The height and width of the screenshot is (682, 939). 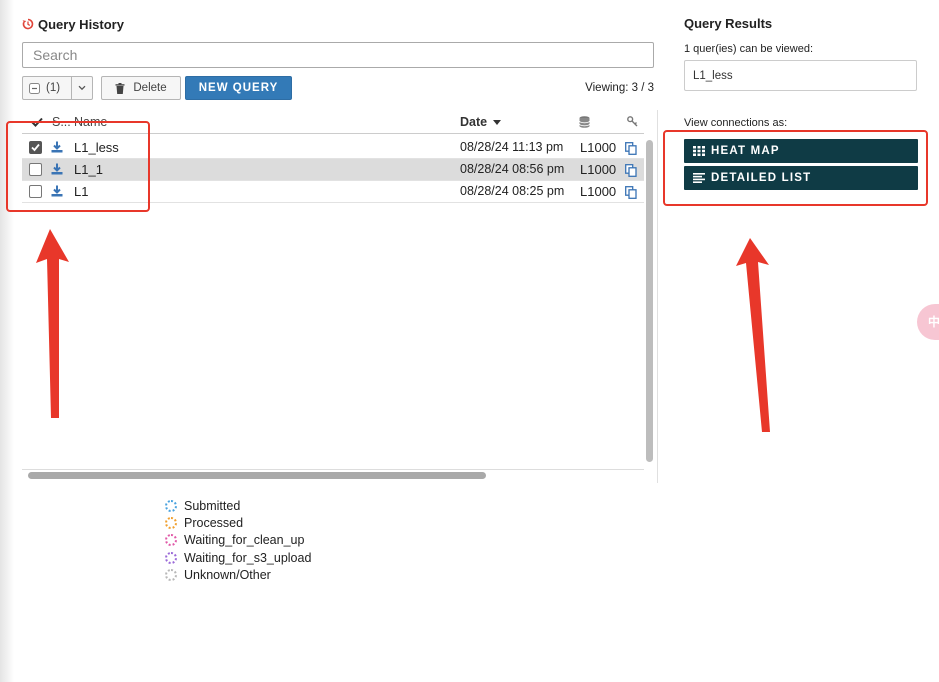 What do you see at coordinates (52, 323) in the screenshot?
I see `arrow-left` at bounding box center [52, 323].